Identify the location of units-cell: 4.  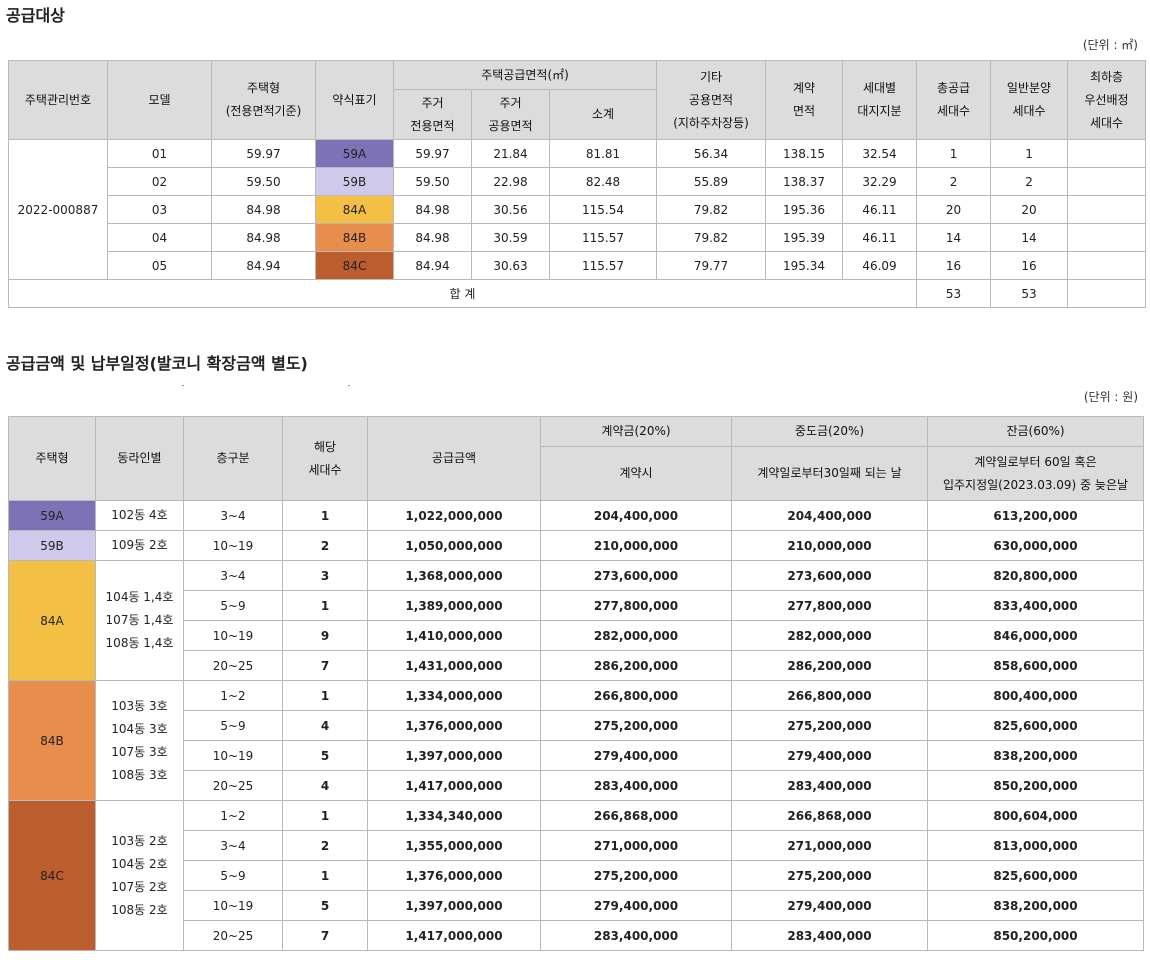
(325, 785).